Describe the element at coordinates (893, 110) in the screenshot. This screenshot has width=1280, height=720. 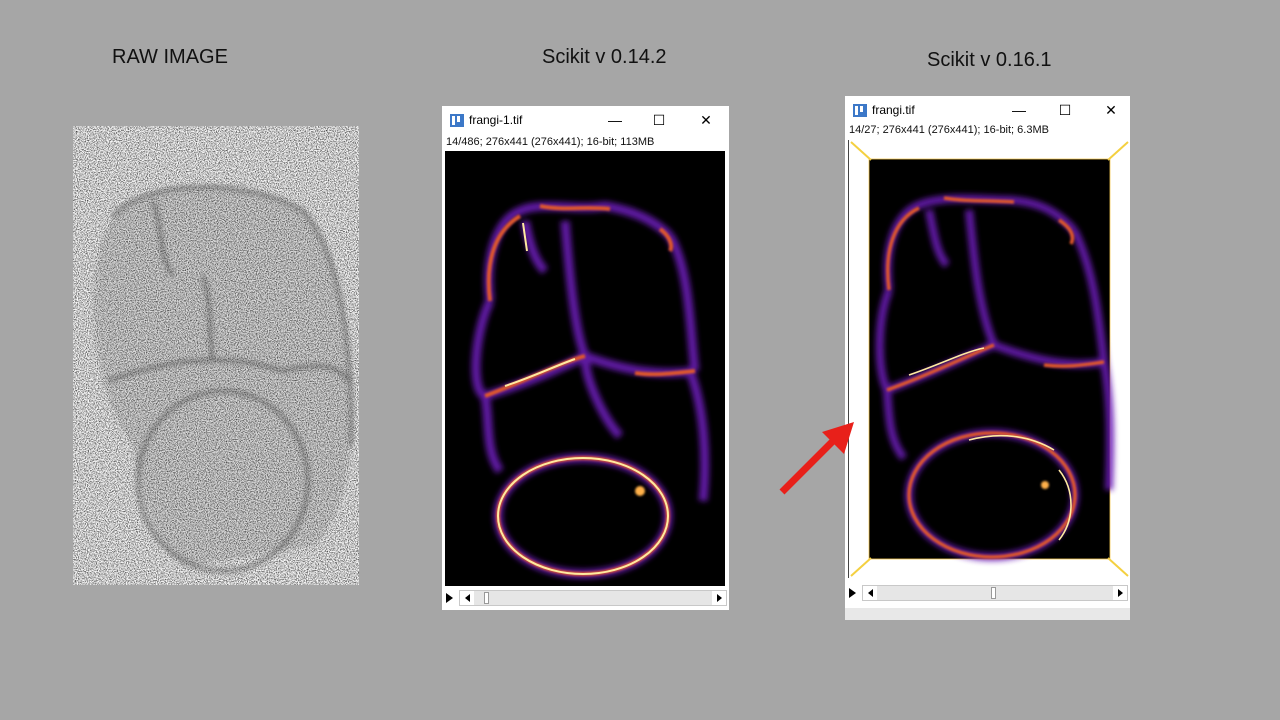
I see `window-title: frangi.tif` at that location.